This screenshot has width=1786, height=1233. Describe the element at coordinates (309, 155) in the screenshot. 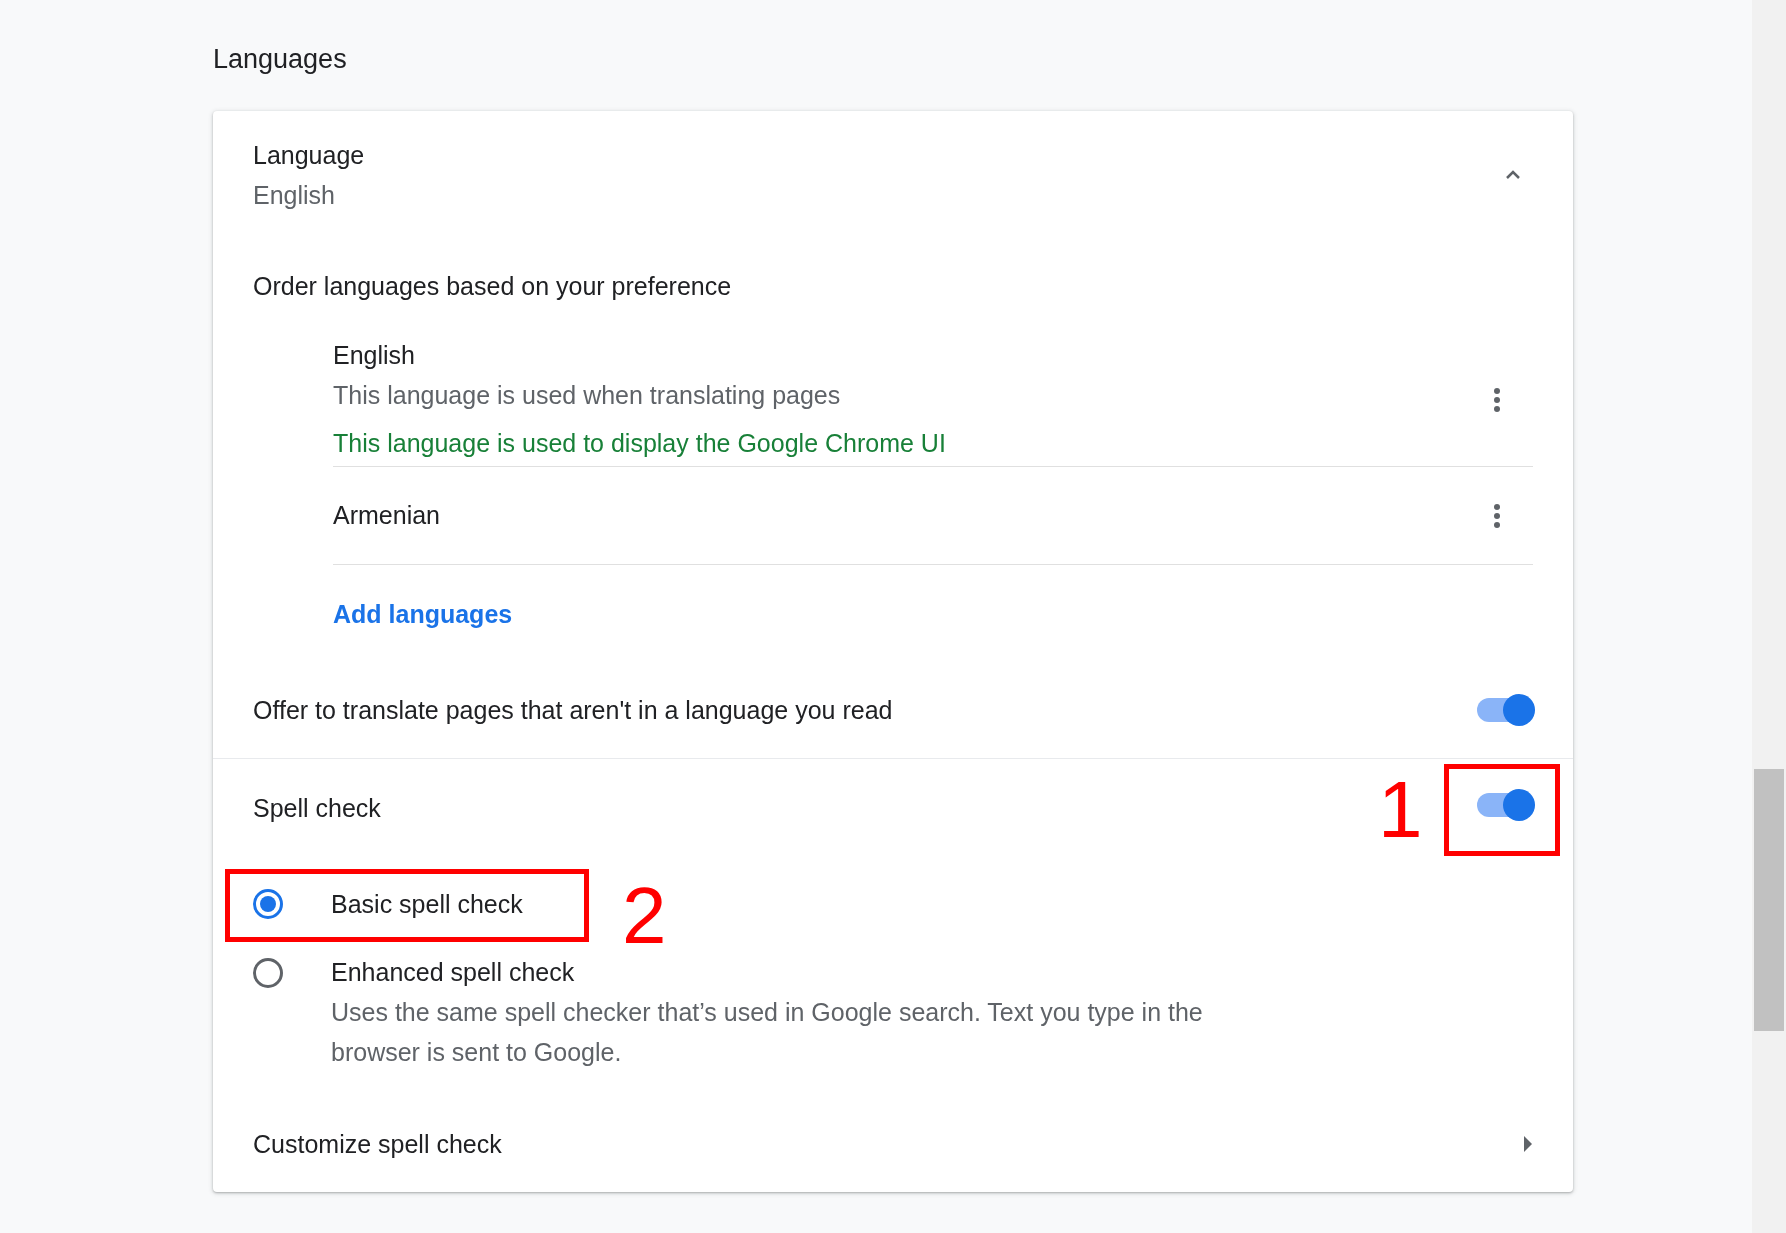

I see `setting-label: Language` at that location.